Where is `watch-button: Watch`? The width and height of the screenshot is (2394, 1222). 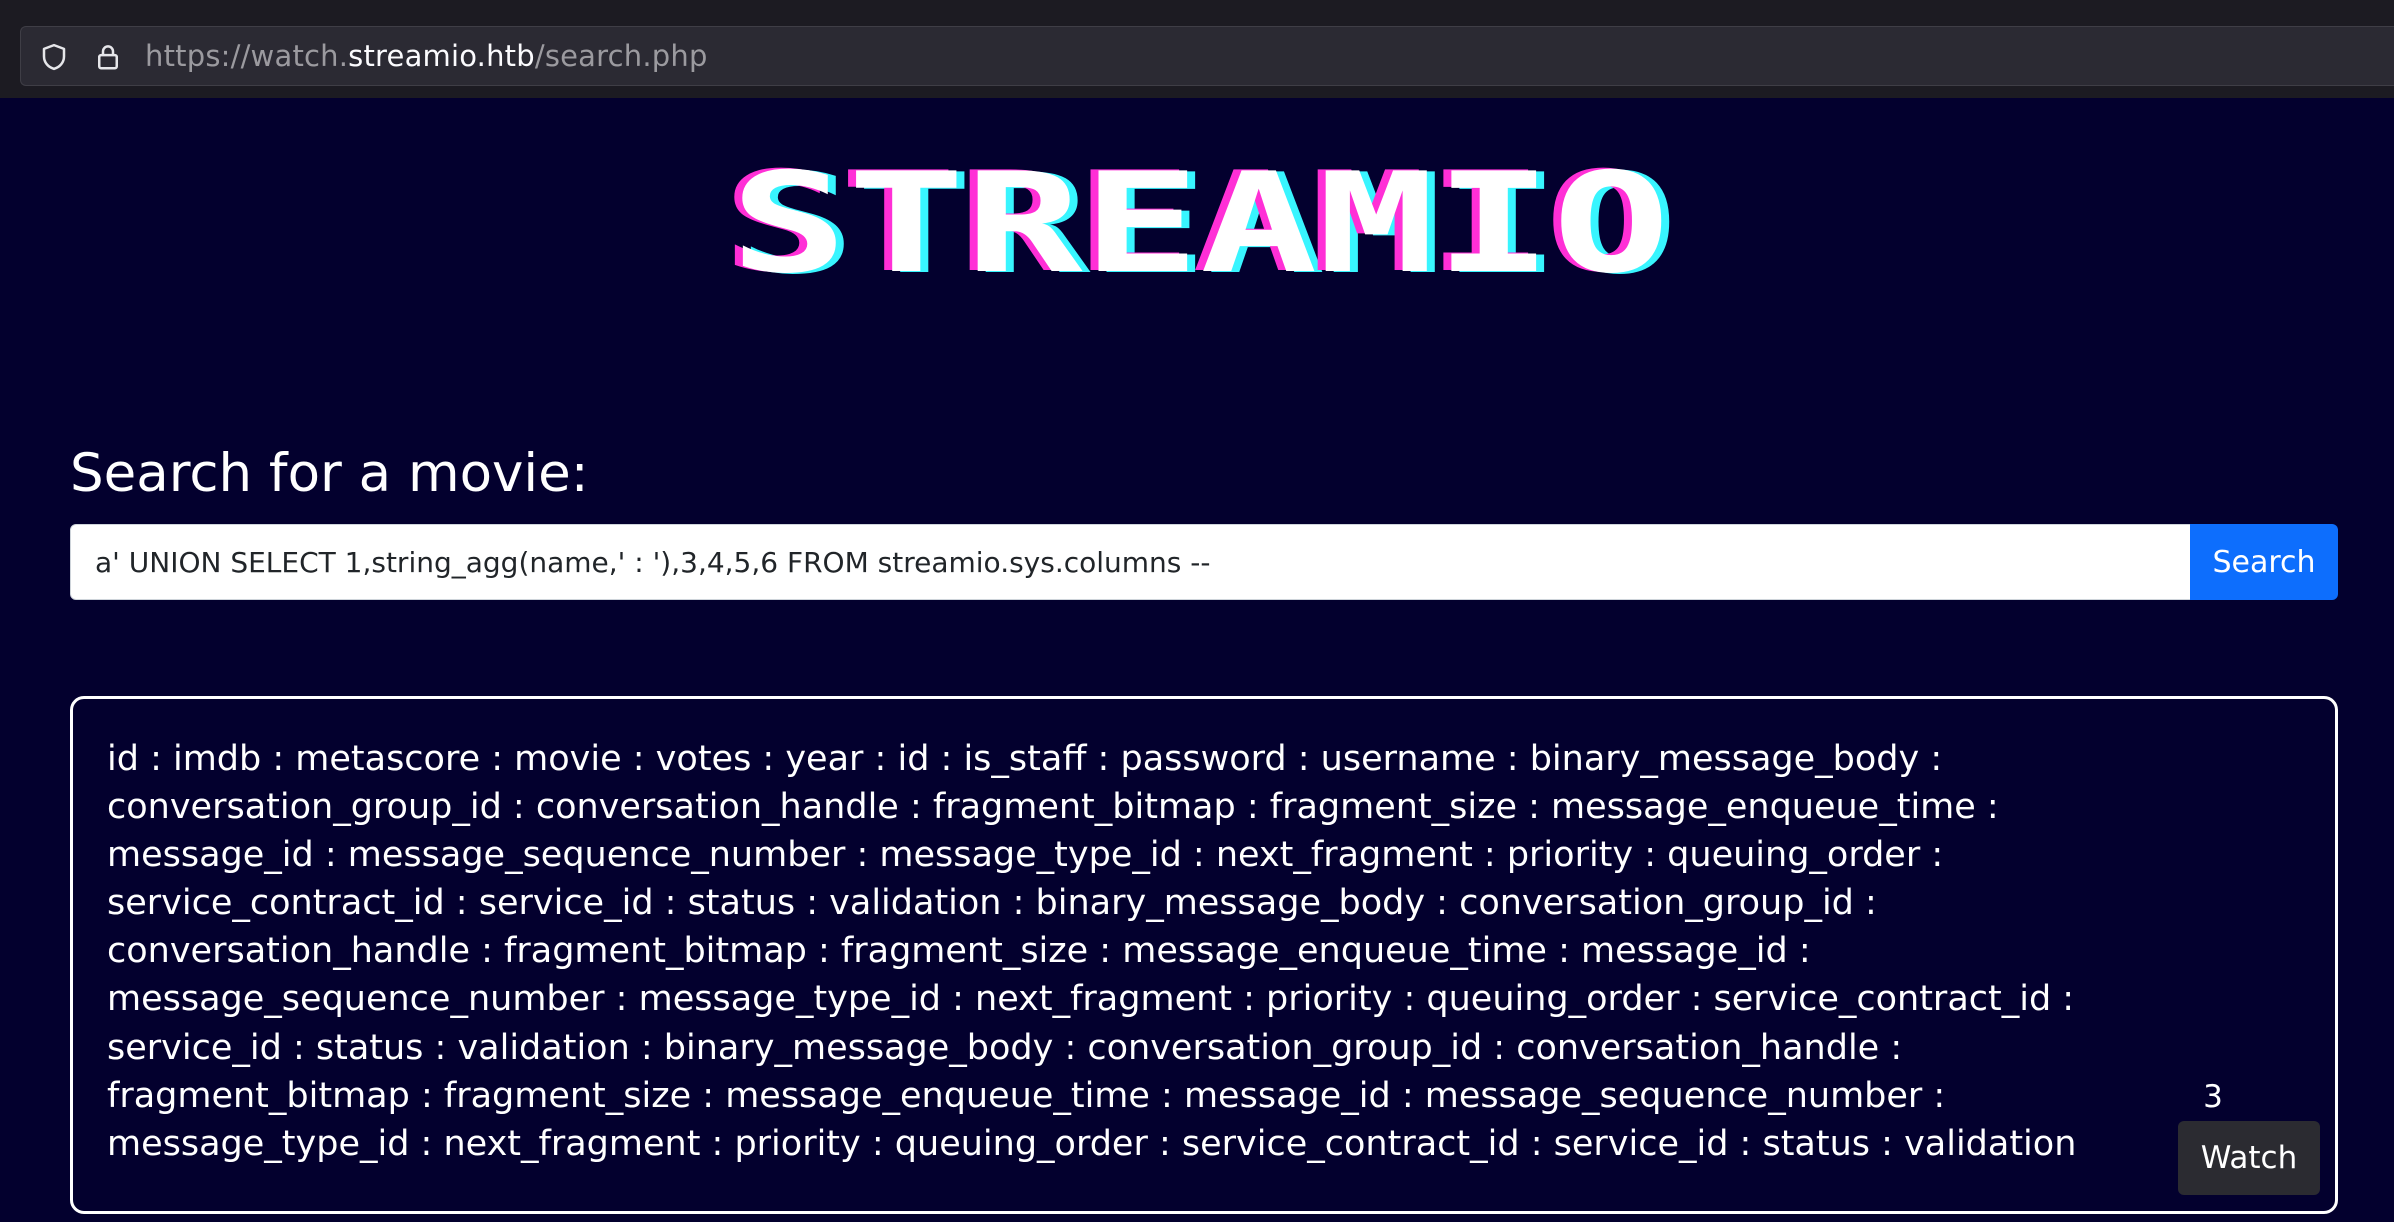
watch-button: Watch is located at coordinates (2249, 1158).